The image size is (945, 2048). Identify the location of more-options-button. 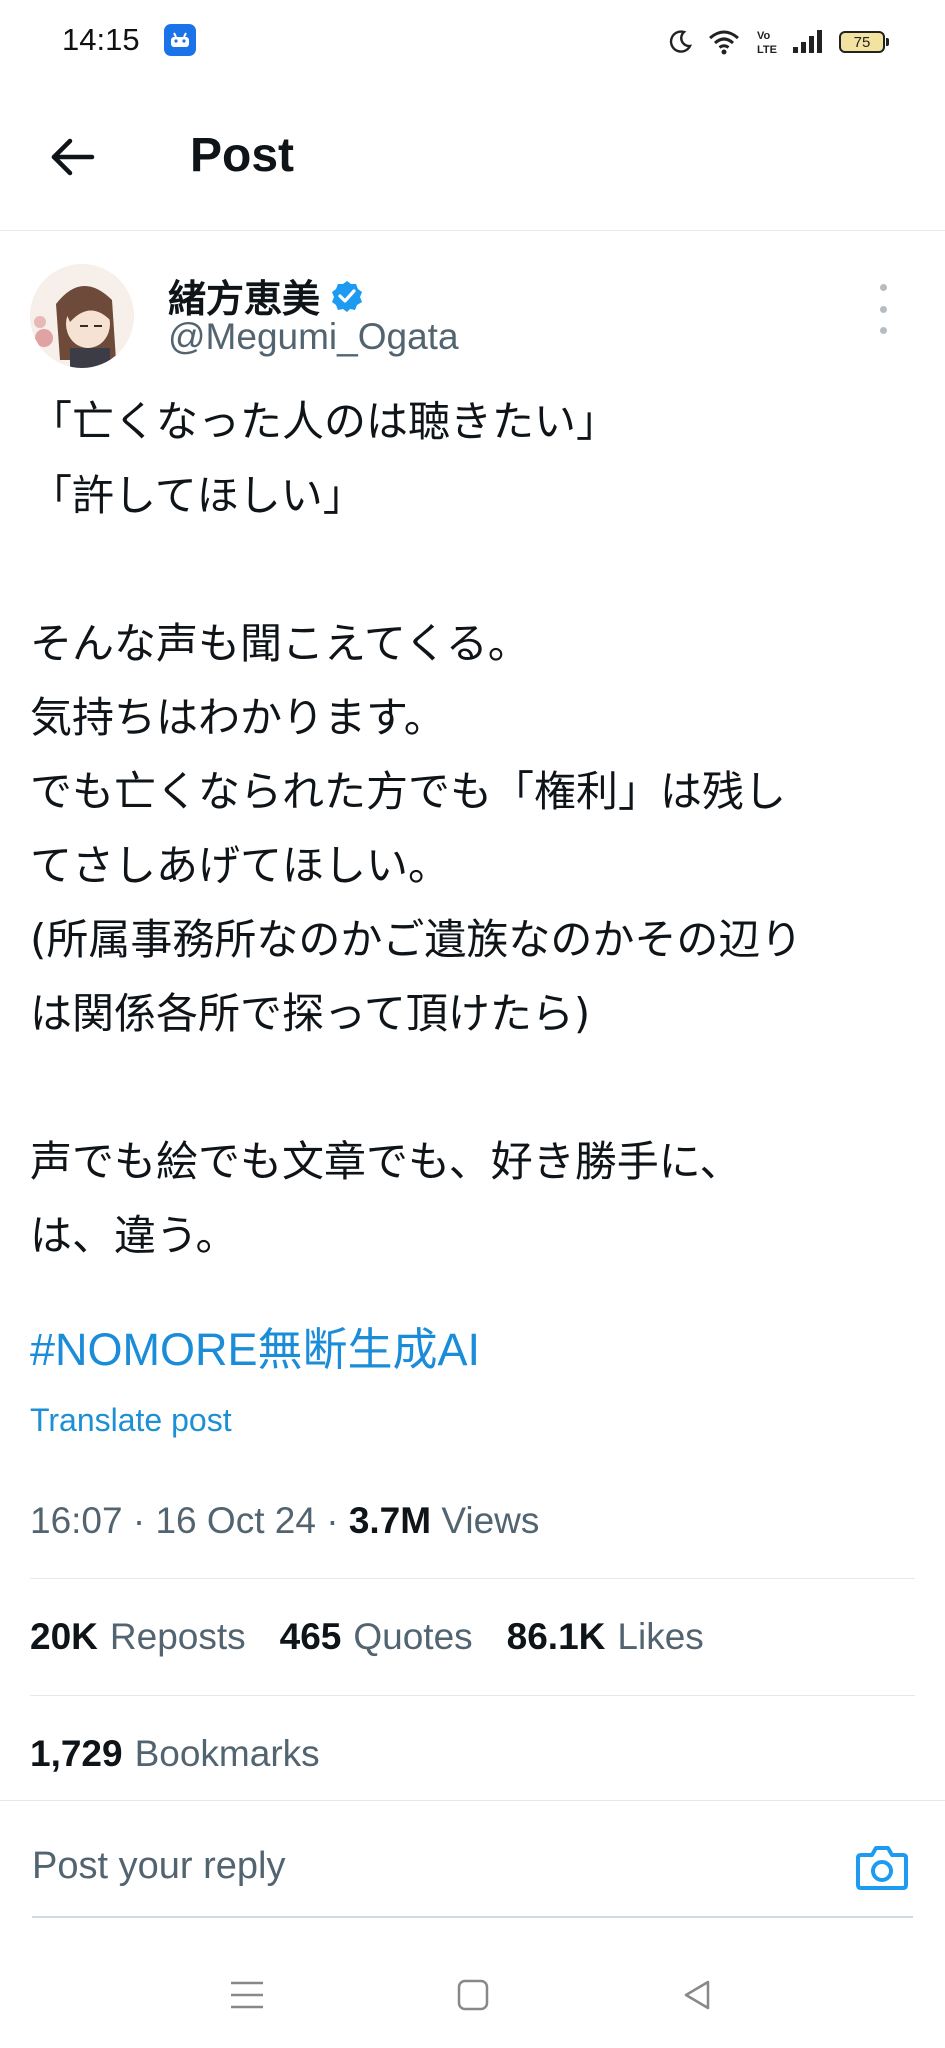
(883, 309).